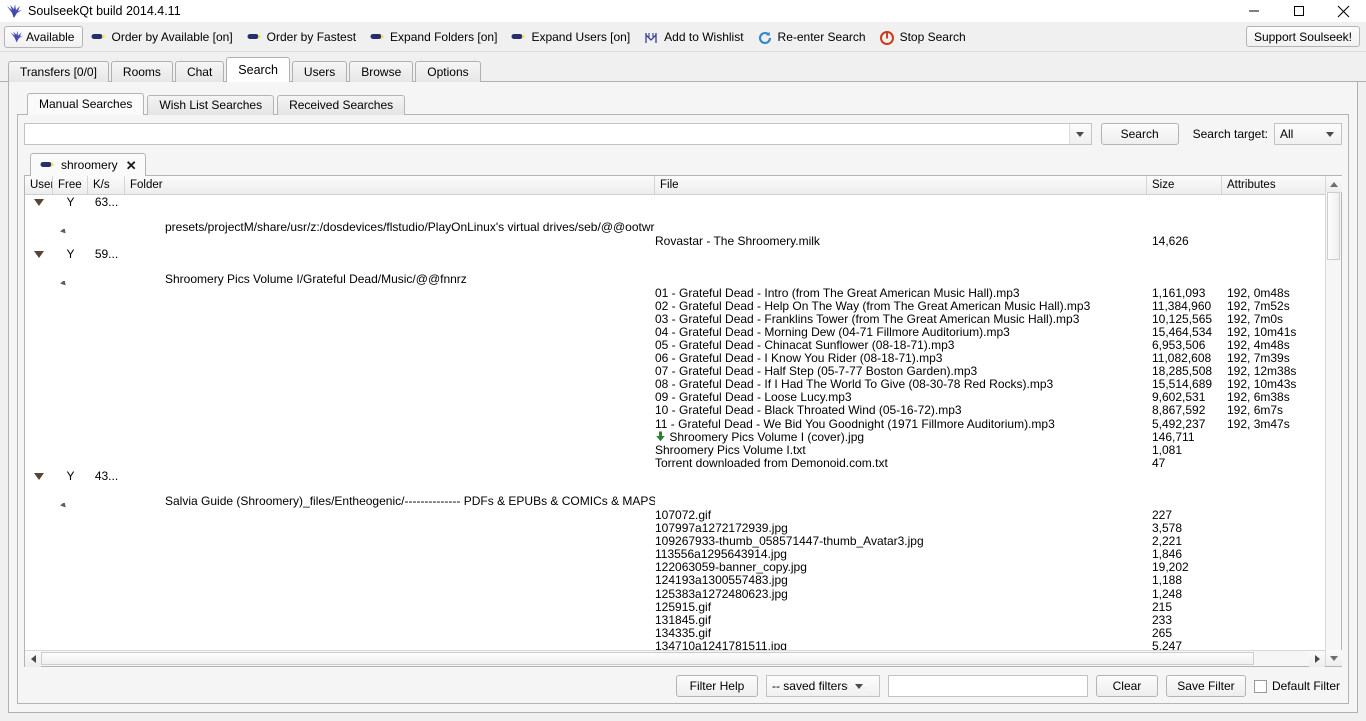  Describe the element at coordinates (675, 594) in the screenshot. I see `table-row: 125383a1272480623.jpg 1,248` at that location.